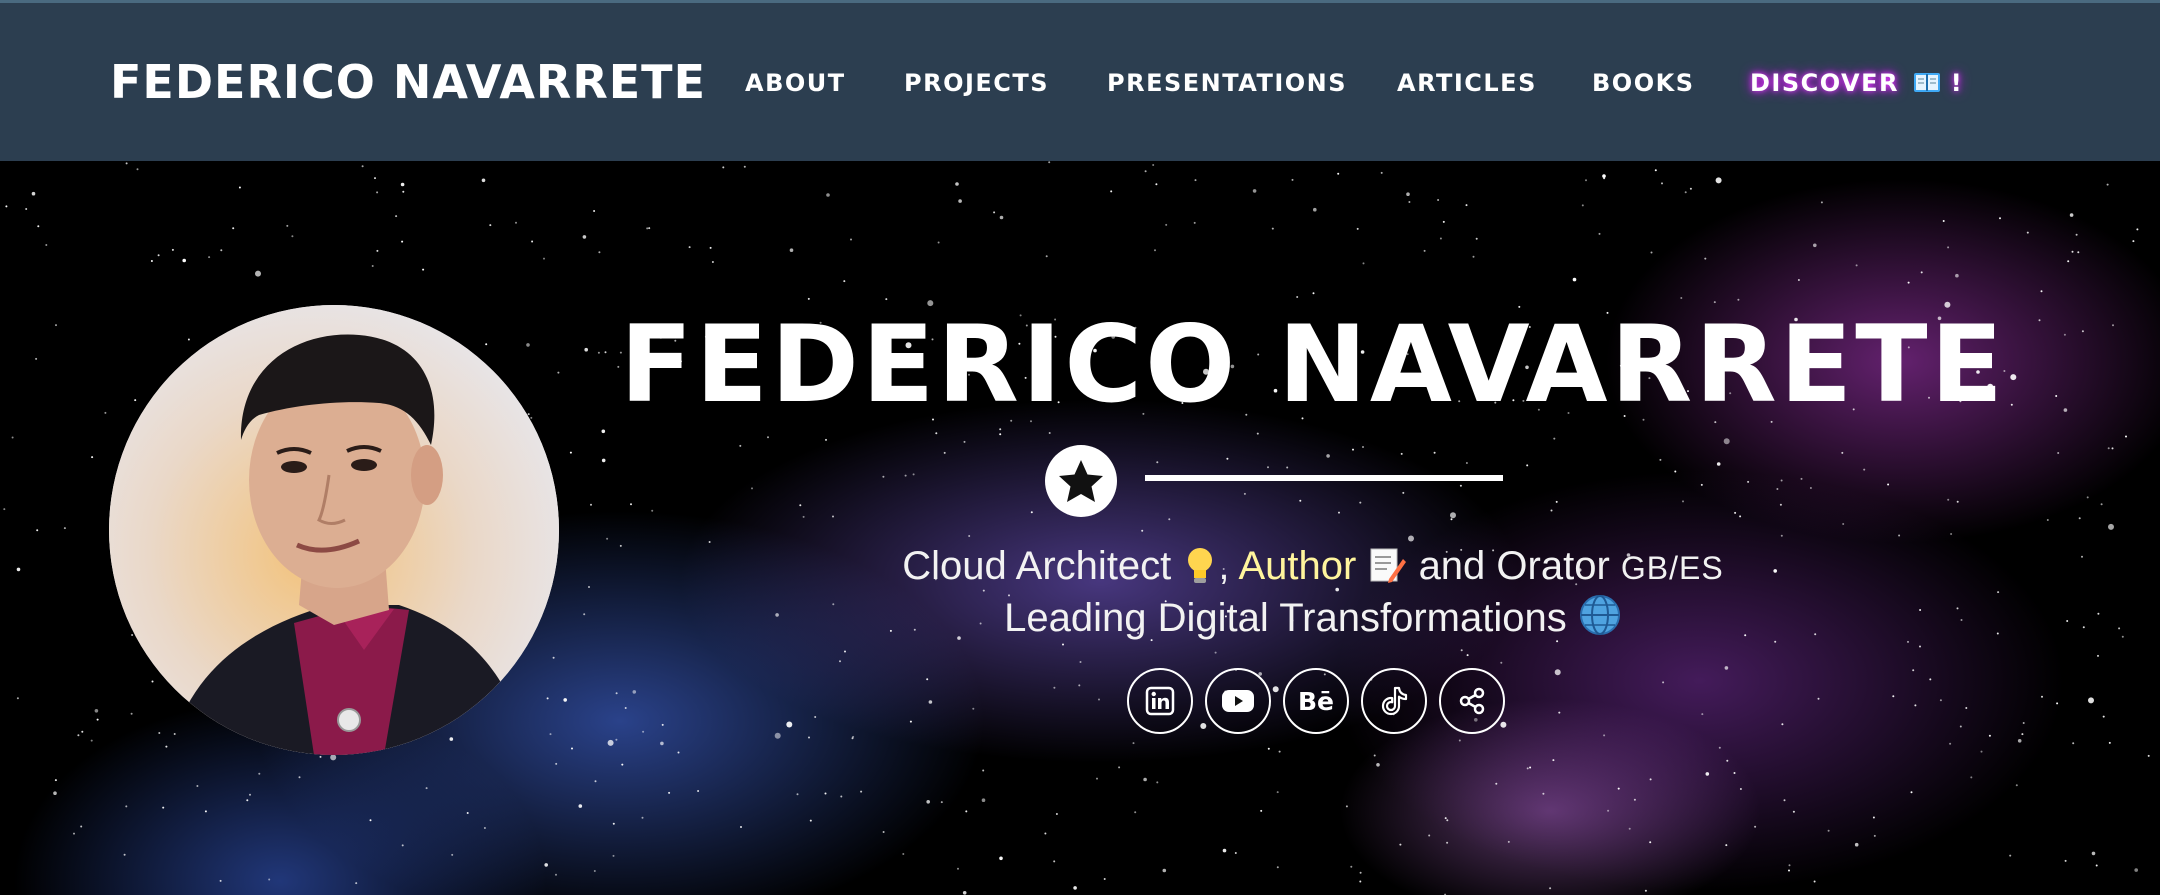  Describe the element at coordinates (1856, 83) in the screenshot. I see `nav-discover: DISCOVER !` at that location.